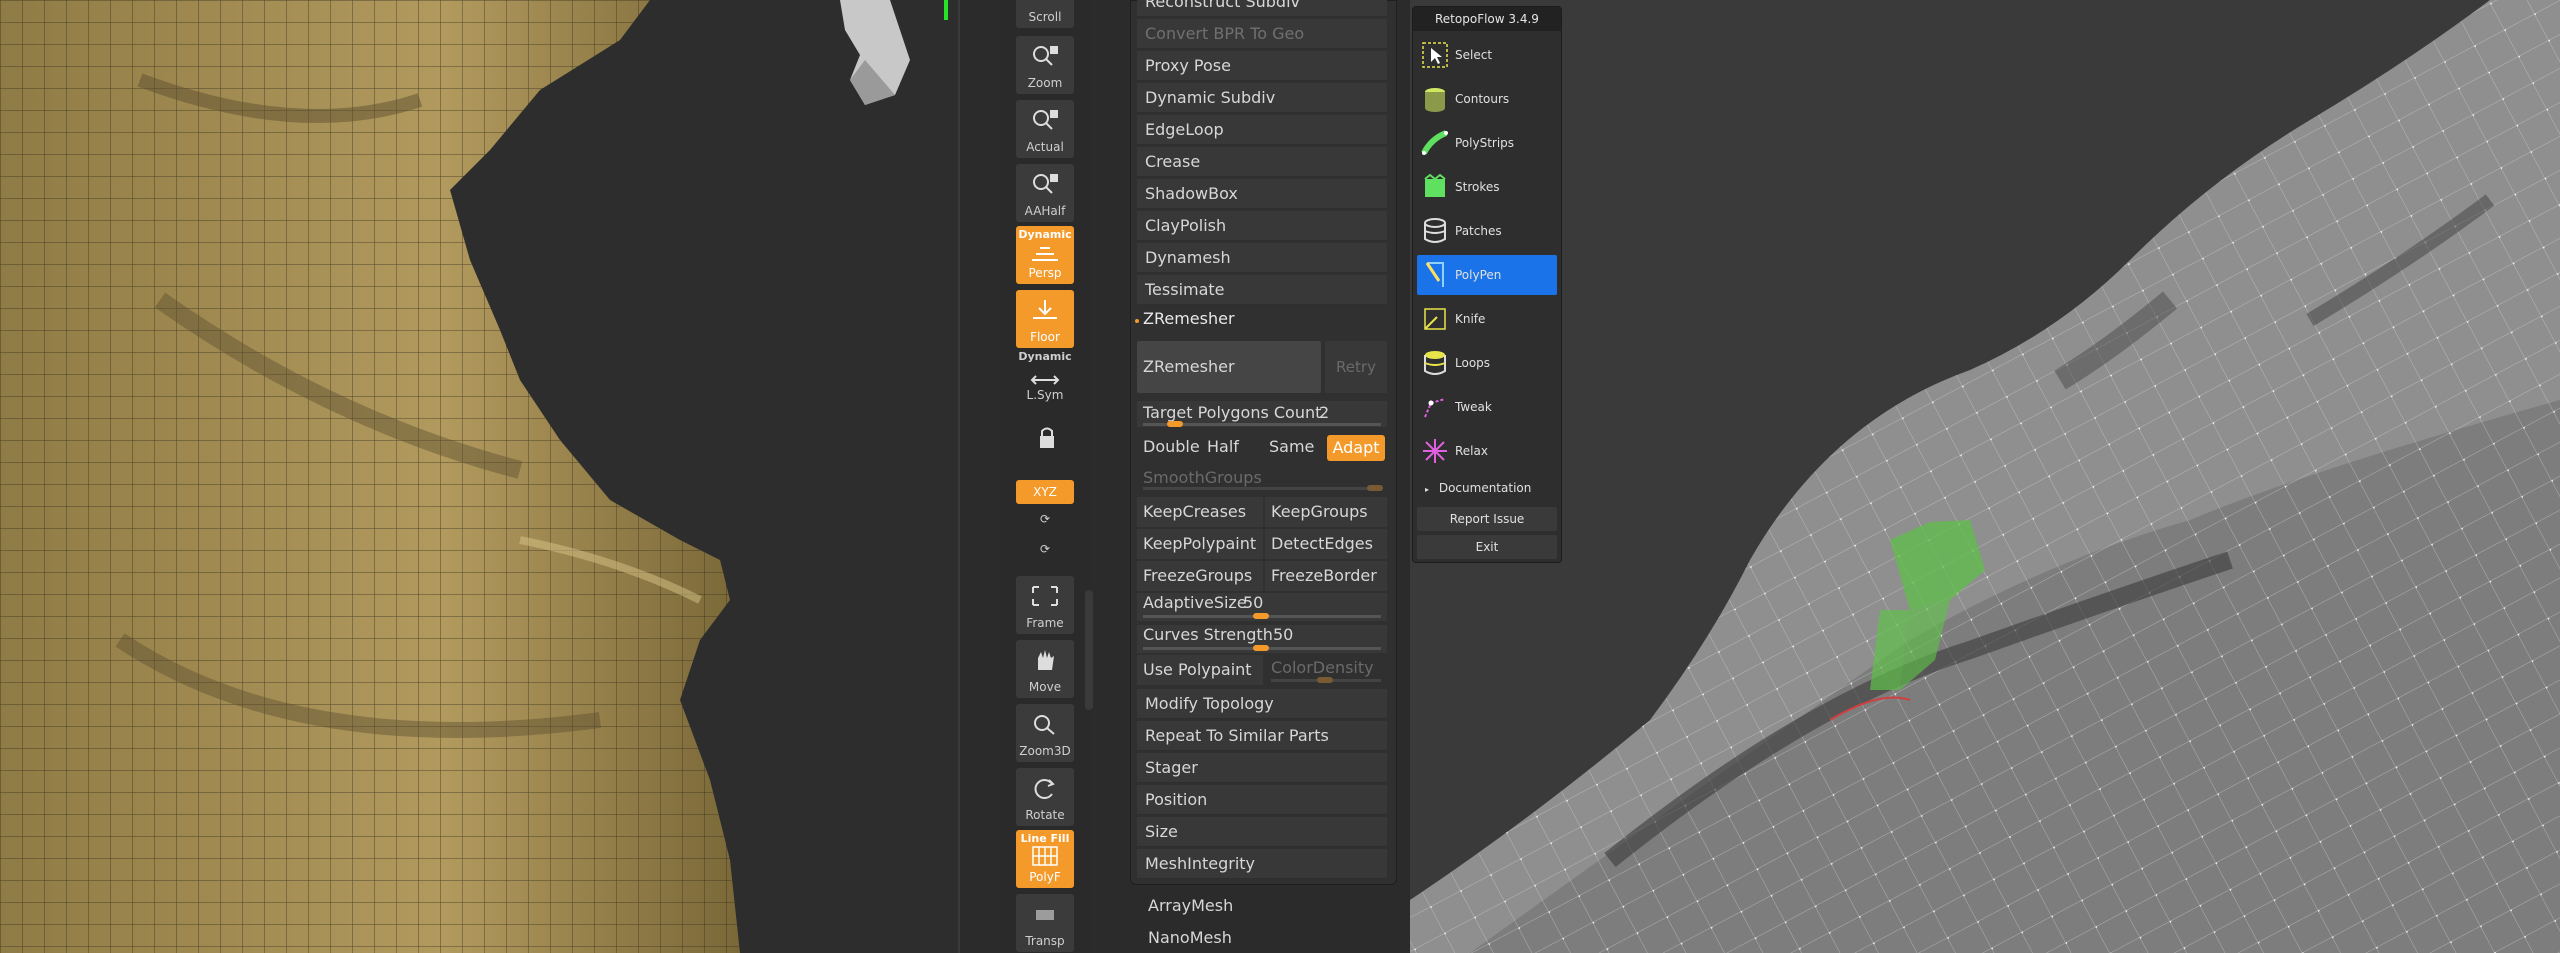 This screenshot has width=2560, height=953. I want to click on keeppolypaint-toggle: KeepPolypaint, so click(1200, 544).